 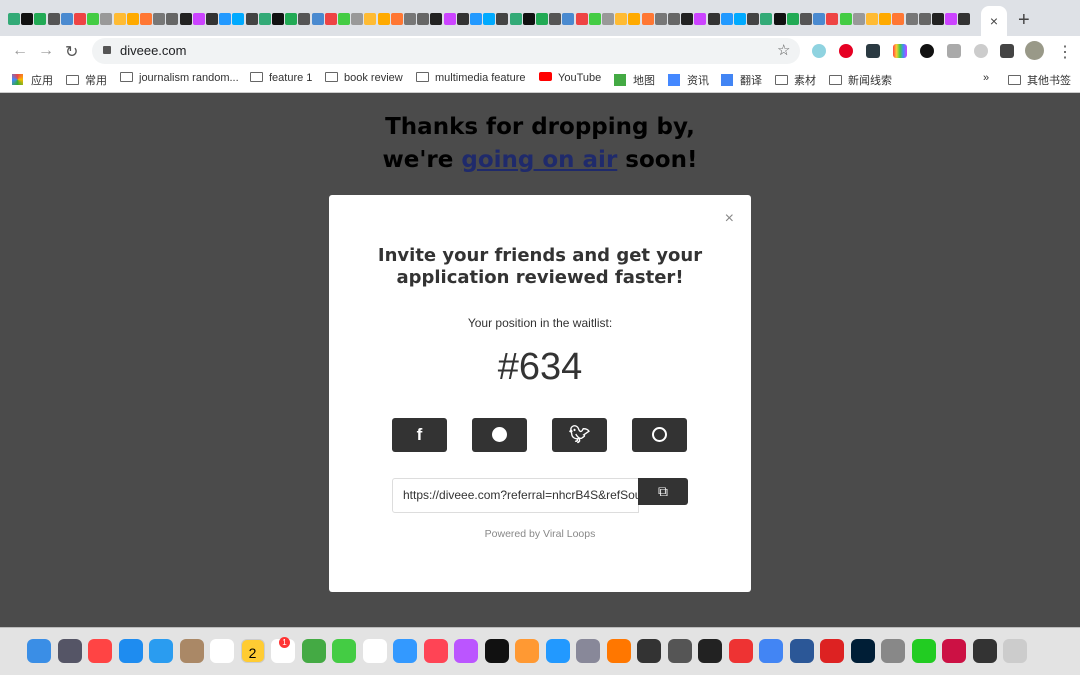 What do you see at coordinates (1039, 80) in the screenshot?
I see `bookmark-other: 其他书签` at bounding box center [1039, 80].